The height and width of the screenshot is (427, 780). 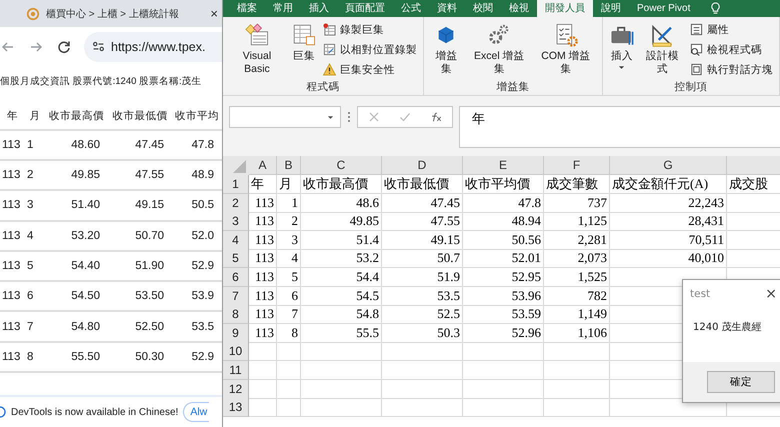 What do you see at coordinates (329, 49) in the screenshot?
I see `grid-icon` at bounding box center [329, 49].